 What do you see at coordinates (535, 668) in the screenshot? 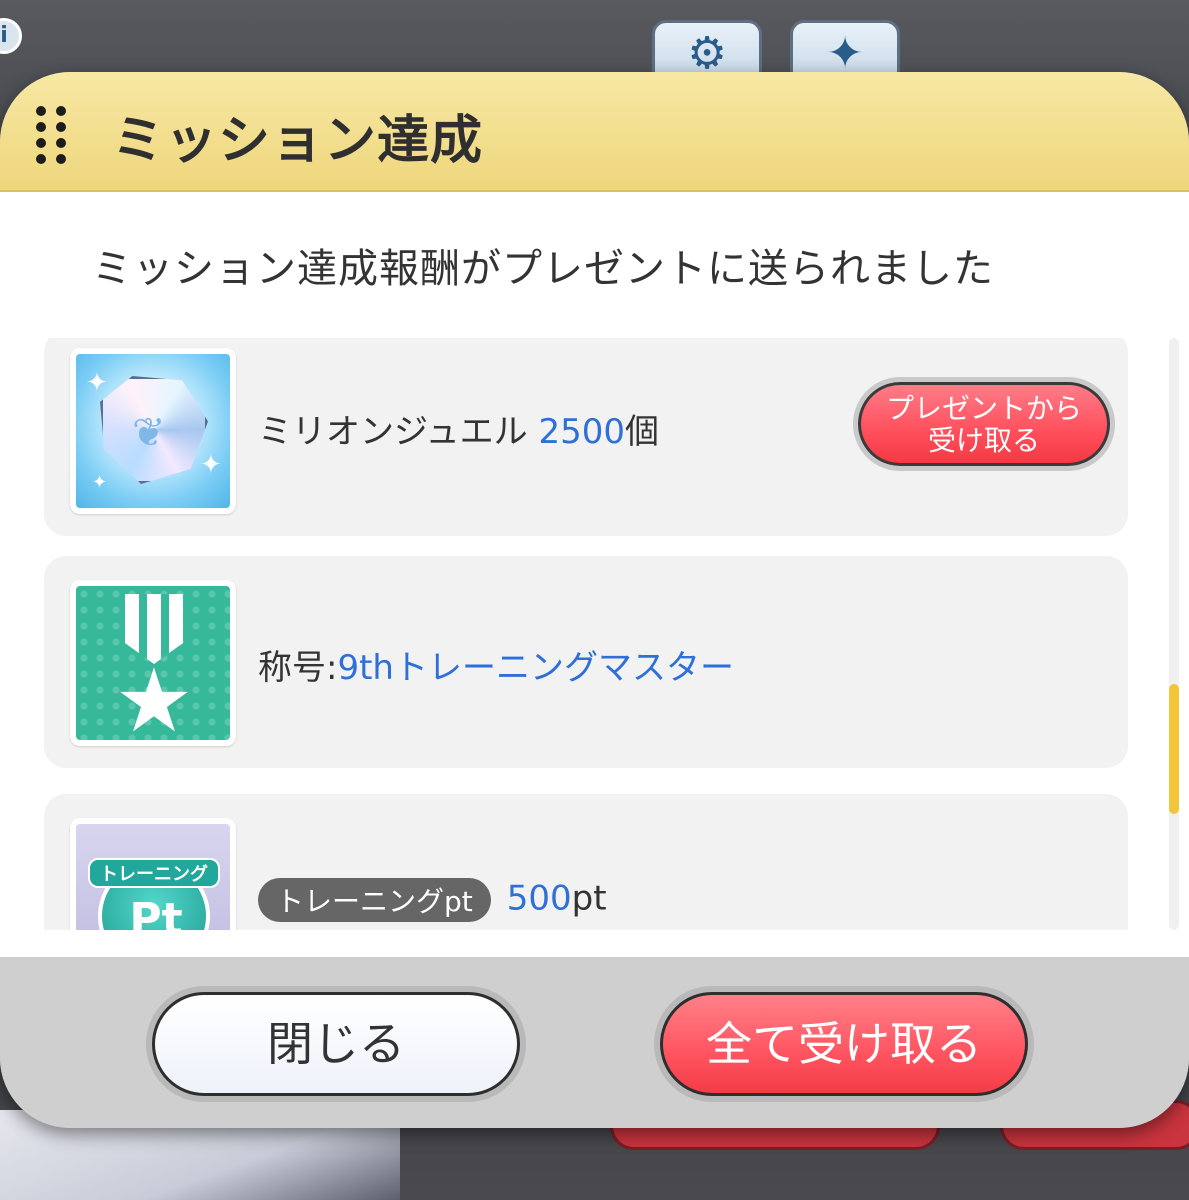
I see `title-name: 9thトレーニングマスター` at bounding box center [535, 668].